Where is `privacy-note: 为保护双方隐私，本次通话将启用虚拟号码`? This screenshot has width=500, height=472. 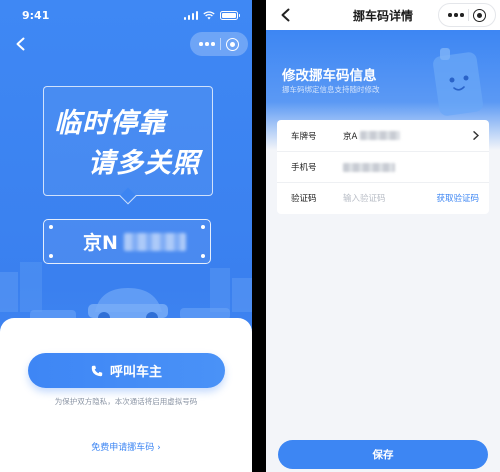
privacy-note: 为保护双方隐私，本次通话将启用虚拟号码 is located at coordinates (126, 401).